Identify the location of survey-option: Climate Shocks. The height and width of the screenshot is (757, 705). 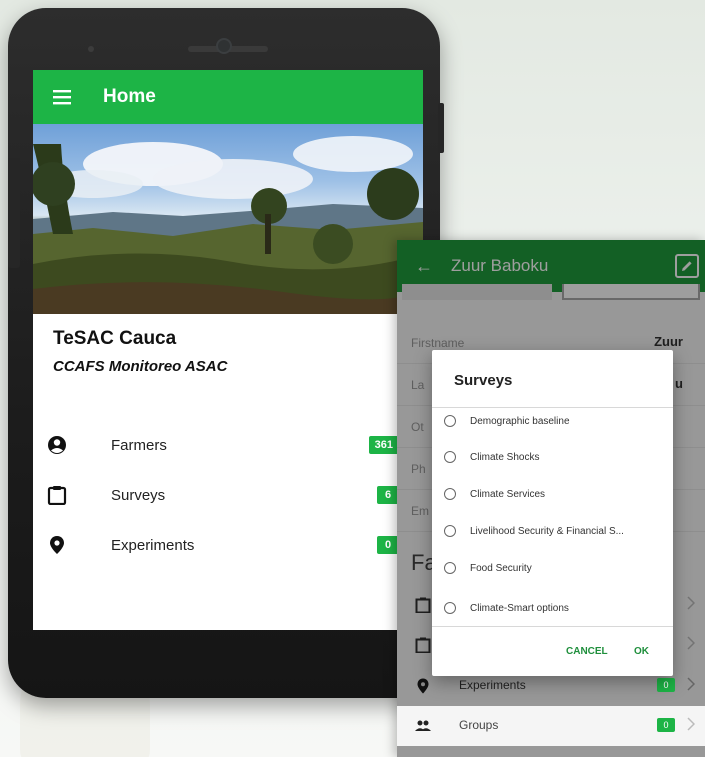
(552, 457).